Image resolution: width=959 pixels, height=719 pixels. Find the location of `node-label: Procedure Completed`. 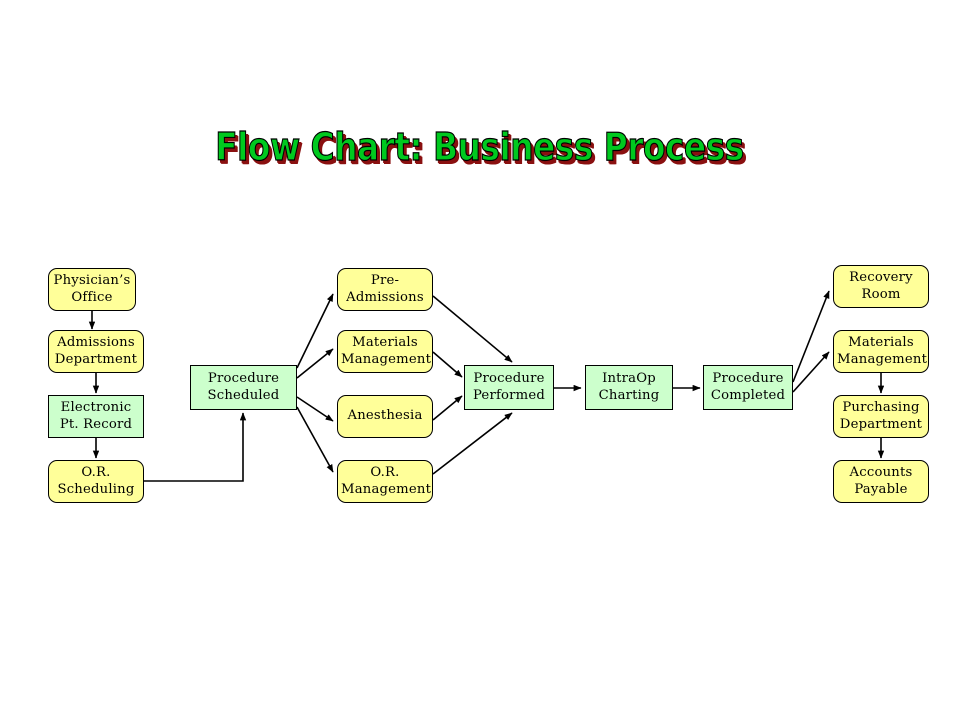

node-label: Procedure Completed is located at coordinates (748, 387).